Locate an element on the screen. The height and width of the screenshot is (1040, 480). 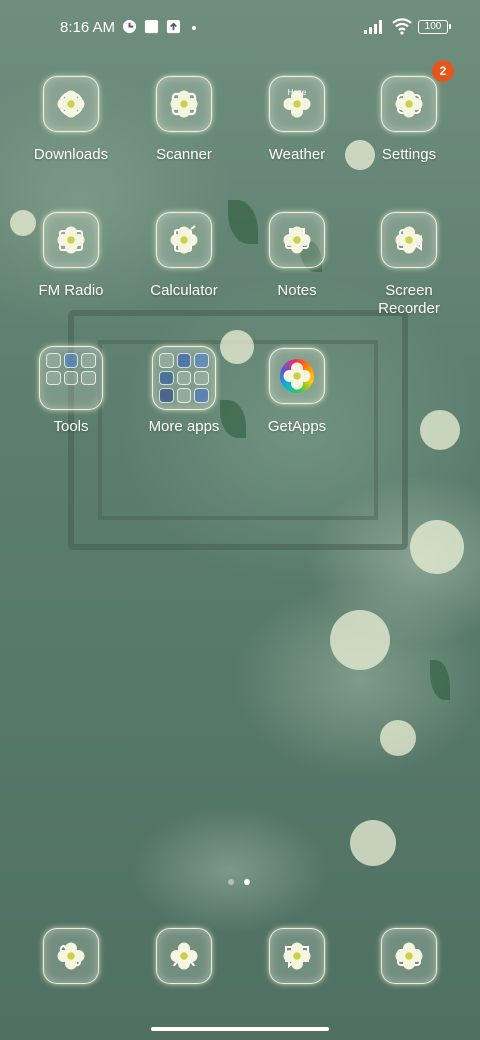
app-calculator: Calculator is located at coordinates (184, 256).